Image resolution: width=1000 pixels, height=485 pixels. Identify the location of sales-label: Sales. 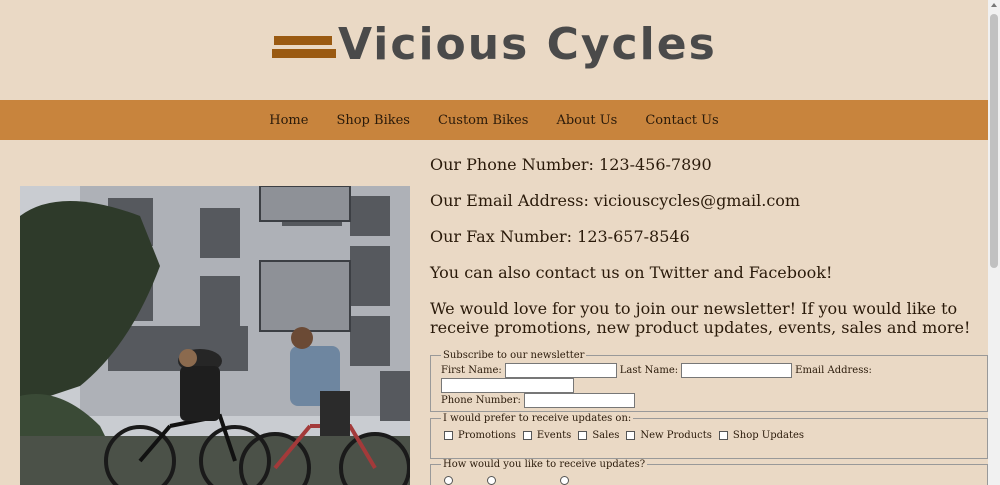
(606, 435).